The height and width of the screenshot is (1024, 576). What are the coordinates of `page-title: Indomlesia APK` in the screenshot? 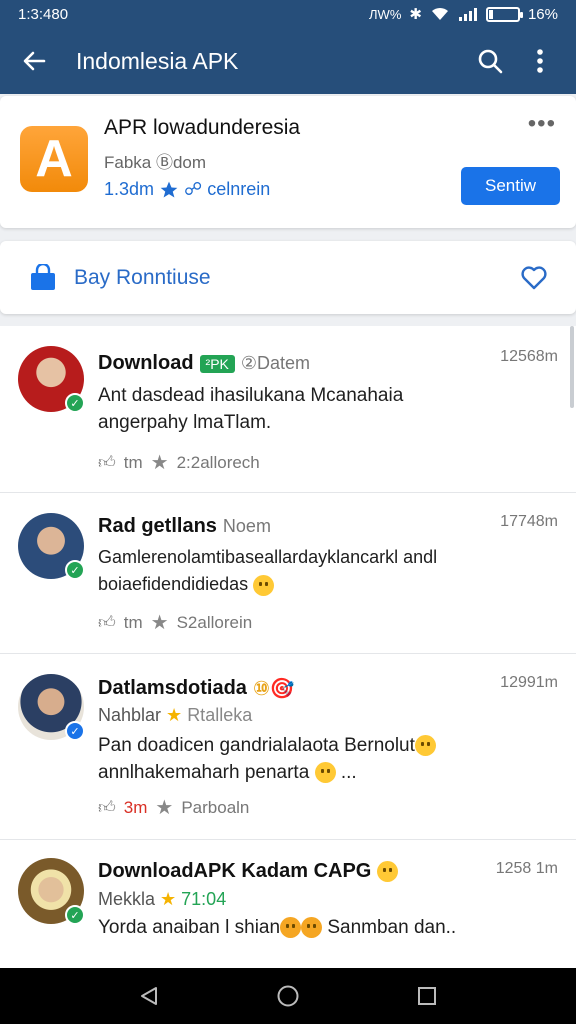 It's located at (157, 60).